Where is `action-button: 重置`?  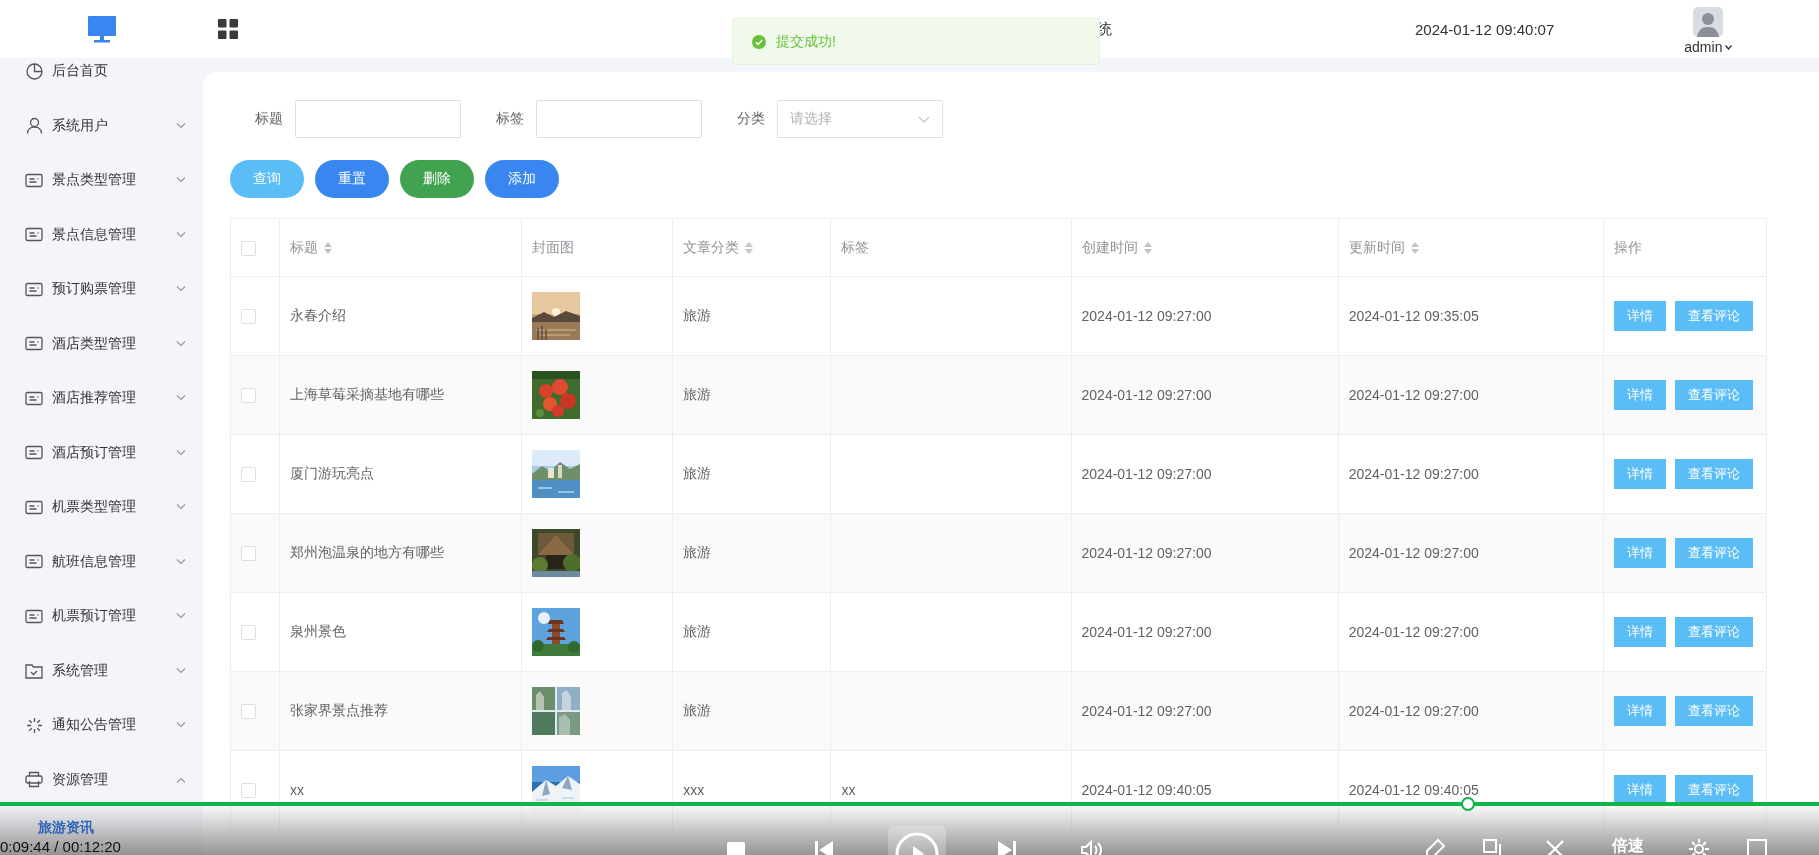
action-button: 重置 is located at coordinates (352, 179).